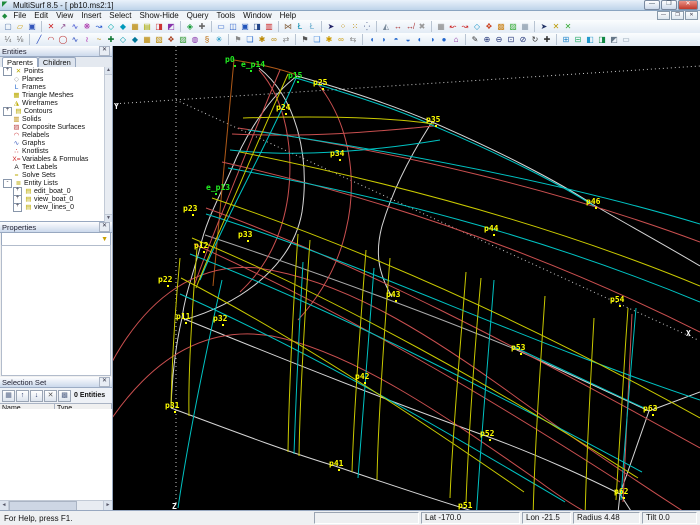 Image resolution: width=700 pixels, height=525 pixels. What do you see at coordinates (420, 39) in the screenshot?
I see `view-left-icon: ◐` at bounding box center [420, 39].